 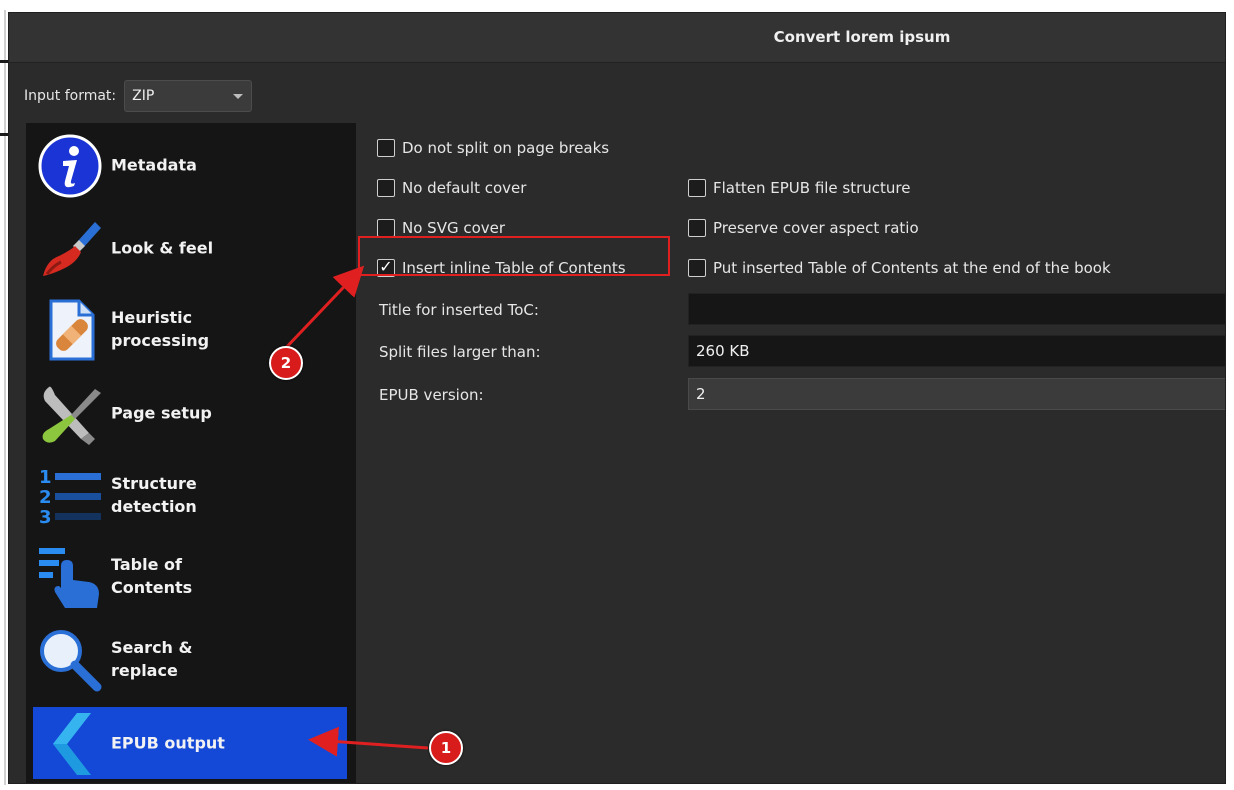 I want to click on input-format-value: ZIP, so click(x=143, y=96).